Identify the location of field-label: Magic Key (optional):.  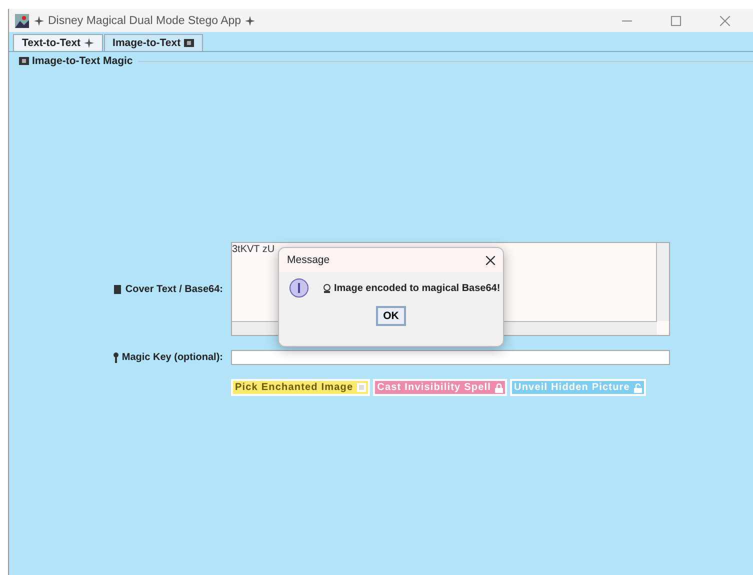
(172, 357).